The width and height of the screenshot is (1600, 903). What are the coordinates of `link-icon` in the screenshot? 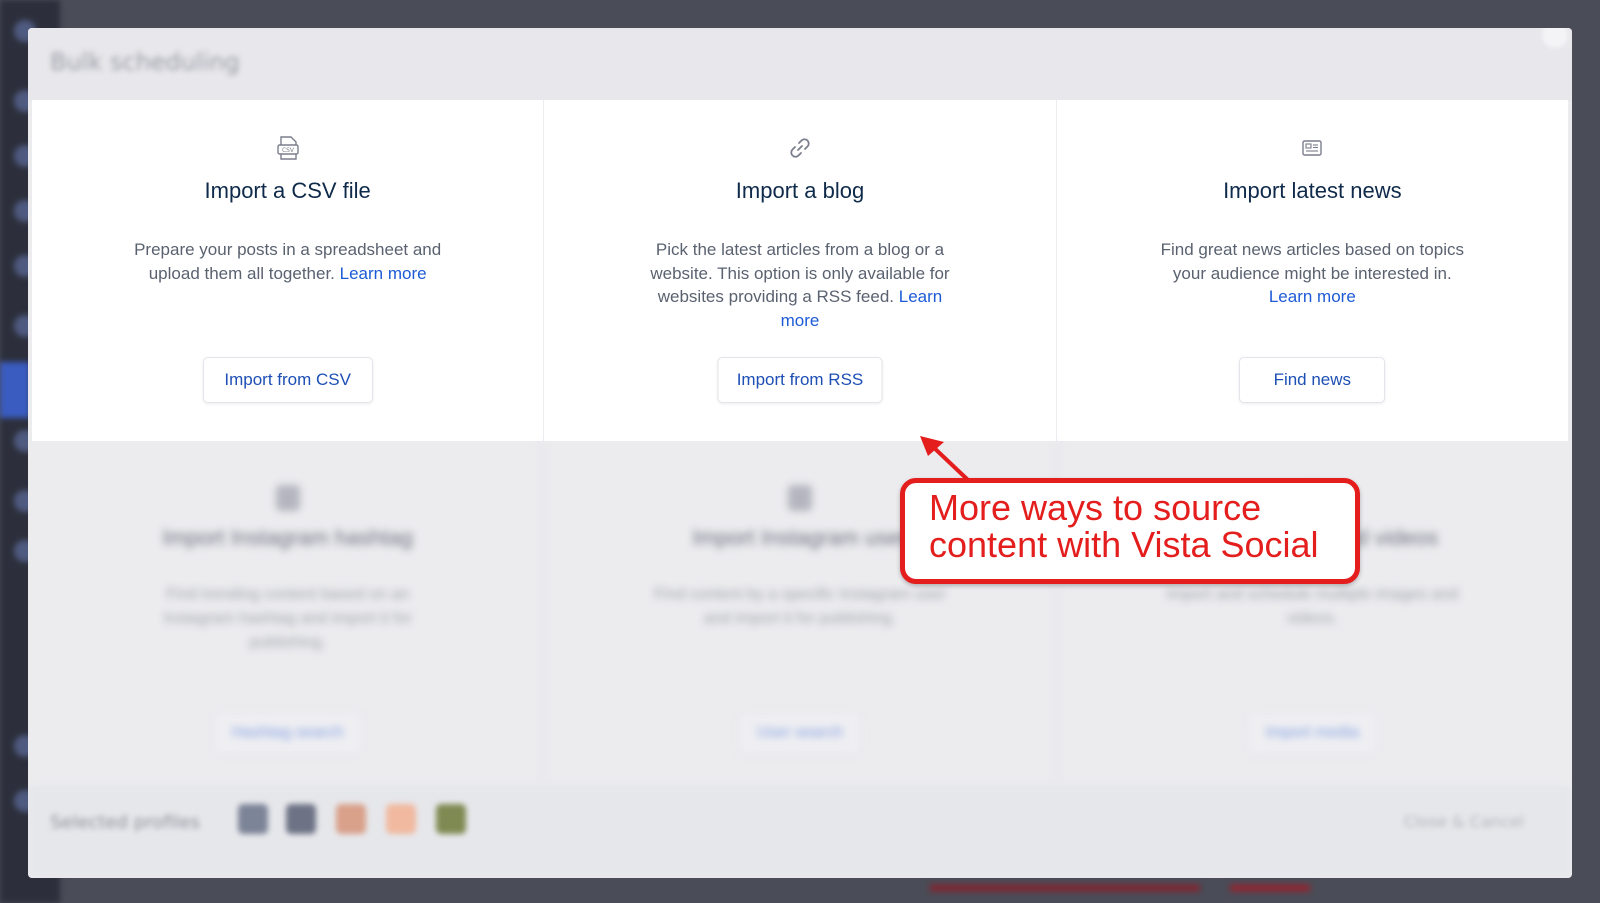 It's located at (800, 148).